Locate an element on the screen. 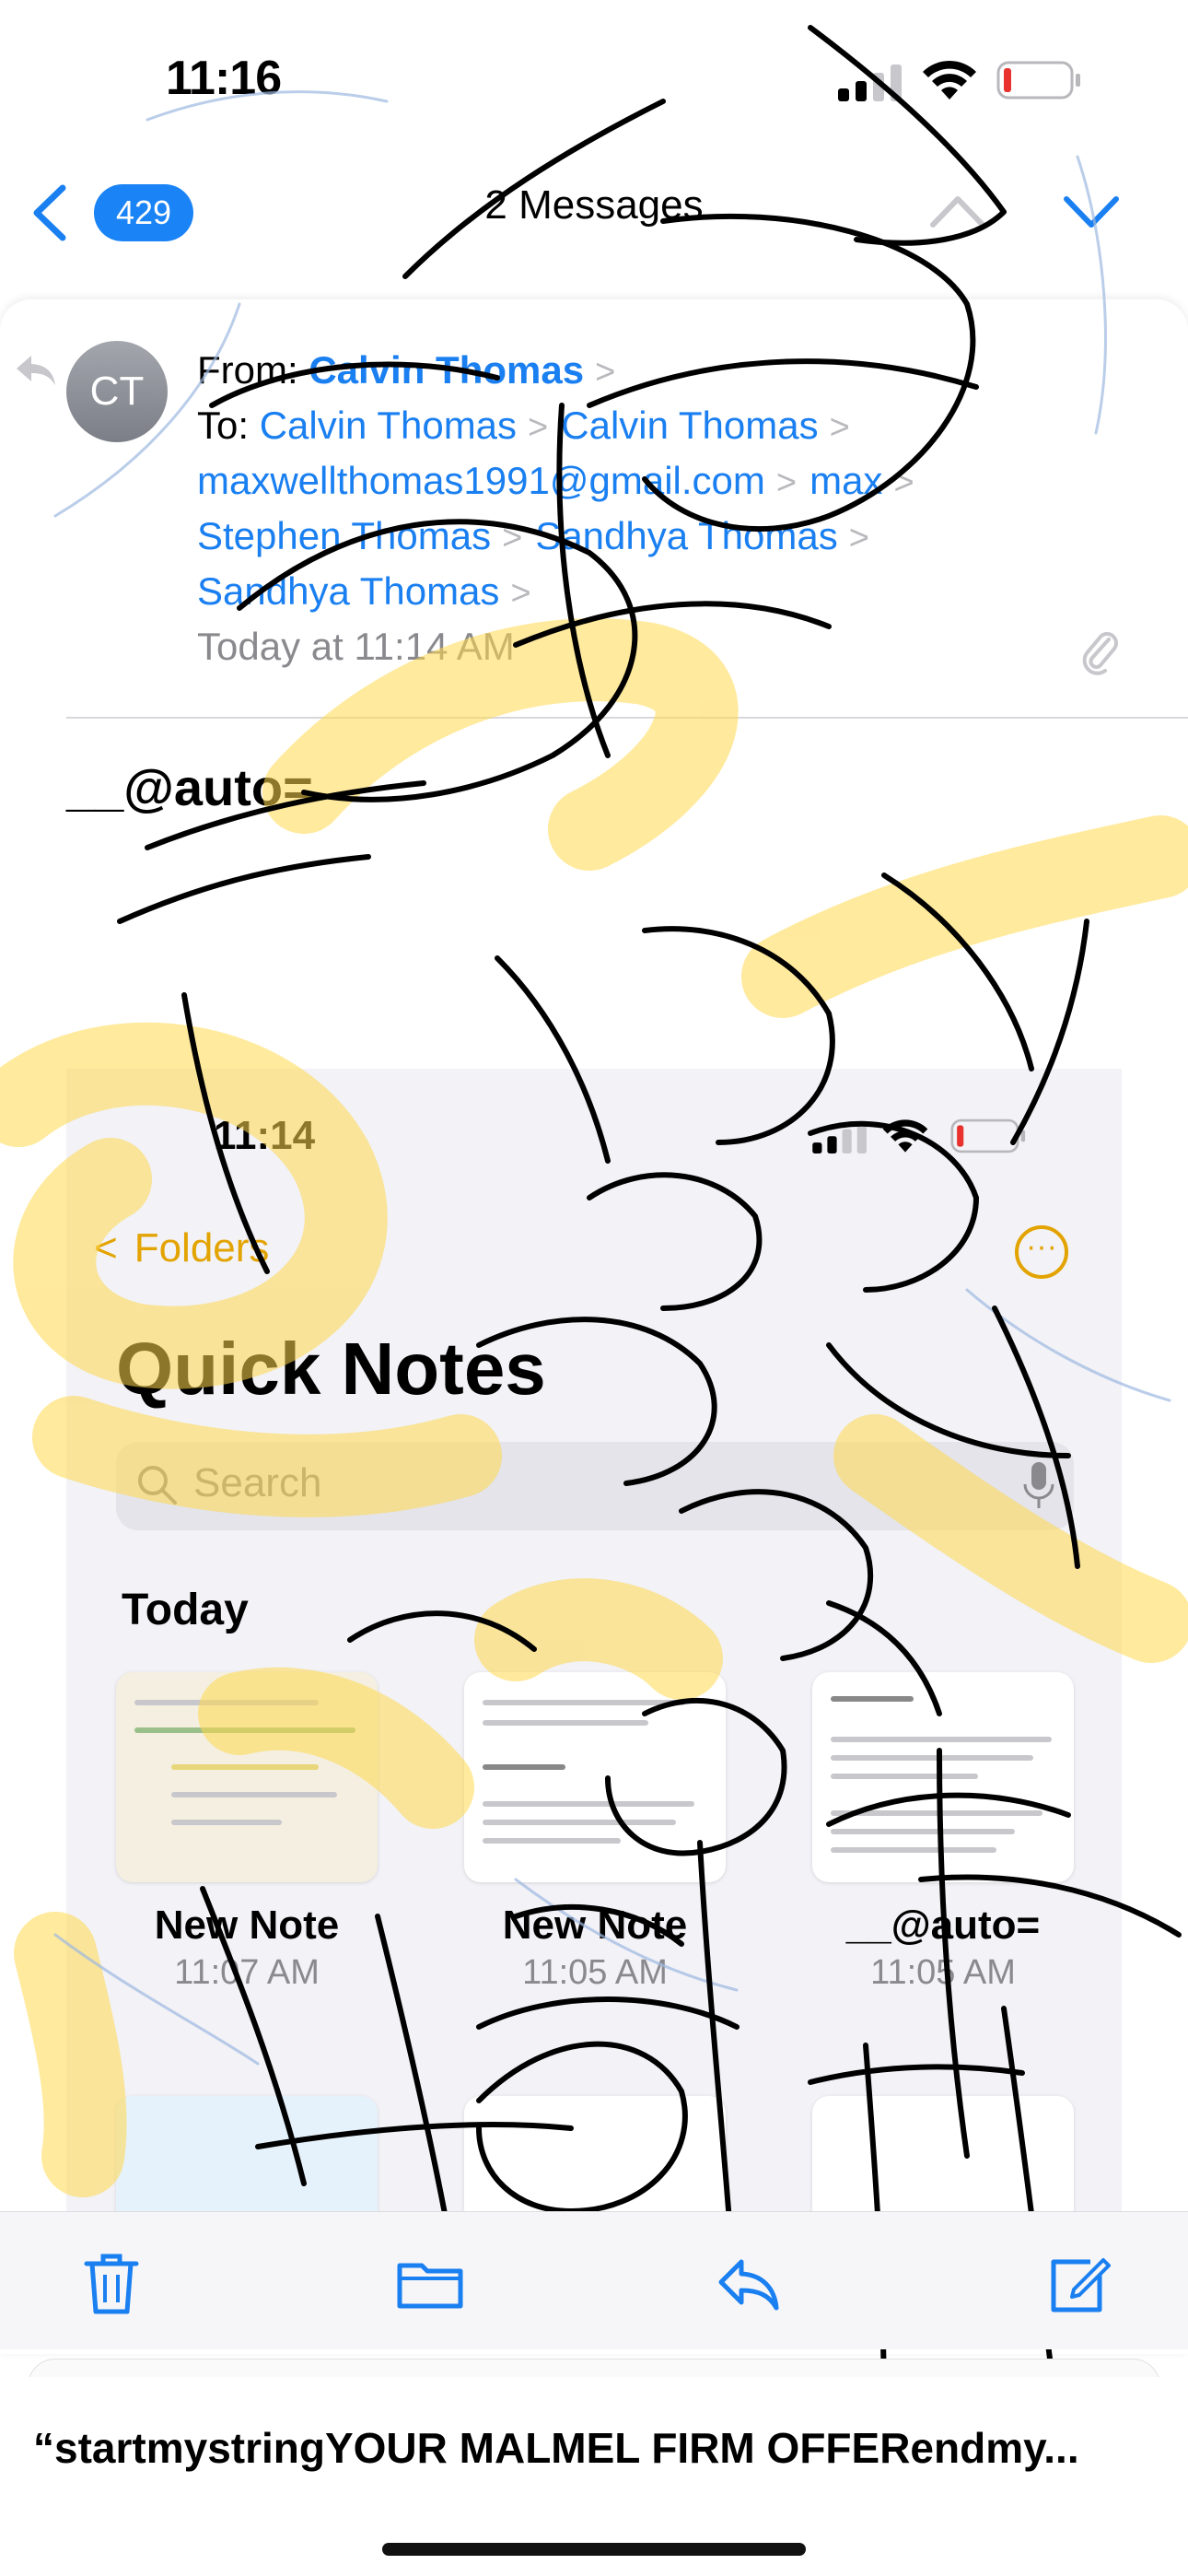 The width and height of the screenshot is (1188, 2576). folders-back-link: < Folders is located at coordinates (181, 1248).